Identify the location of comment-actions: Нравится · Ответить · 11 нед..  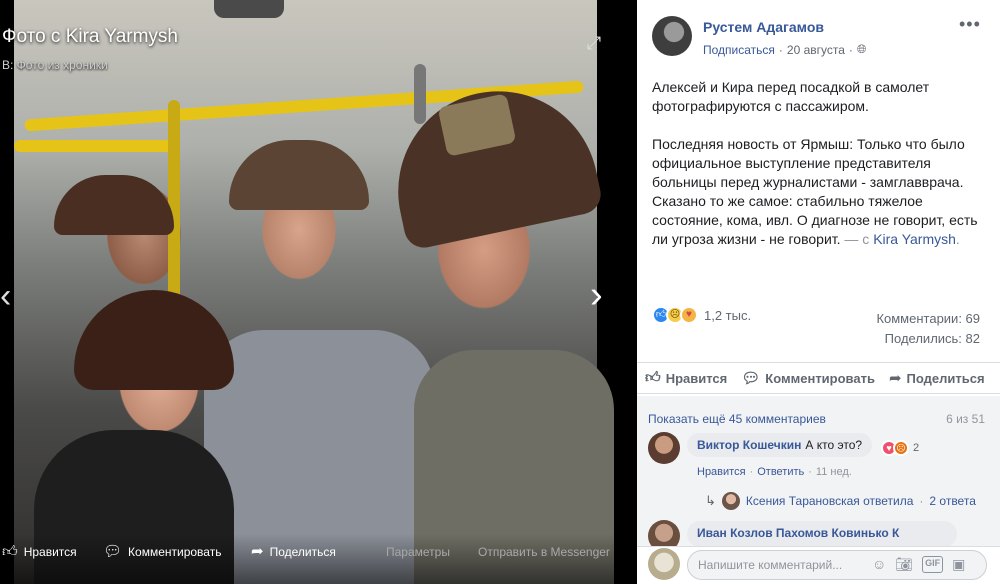
(774, 472).